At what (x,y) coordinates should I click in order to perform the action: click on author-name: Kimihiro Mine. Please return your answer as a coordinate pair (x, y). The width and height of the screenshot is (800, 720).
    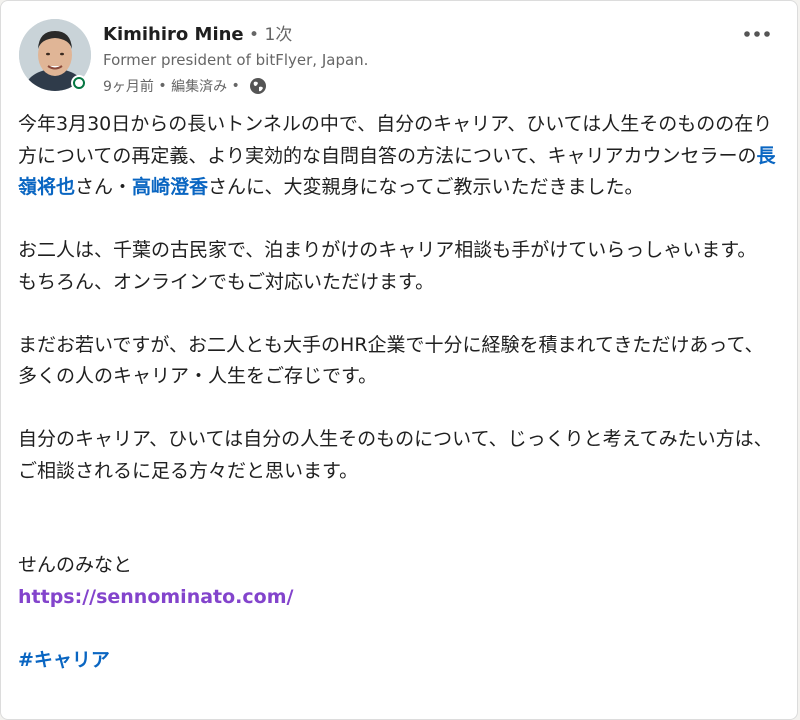
    Looking at the image, I should click on (173, 34).